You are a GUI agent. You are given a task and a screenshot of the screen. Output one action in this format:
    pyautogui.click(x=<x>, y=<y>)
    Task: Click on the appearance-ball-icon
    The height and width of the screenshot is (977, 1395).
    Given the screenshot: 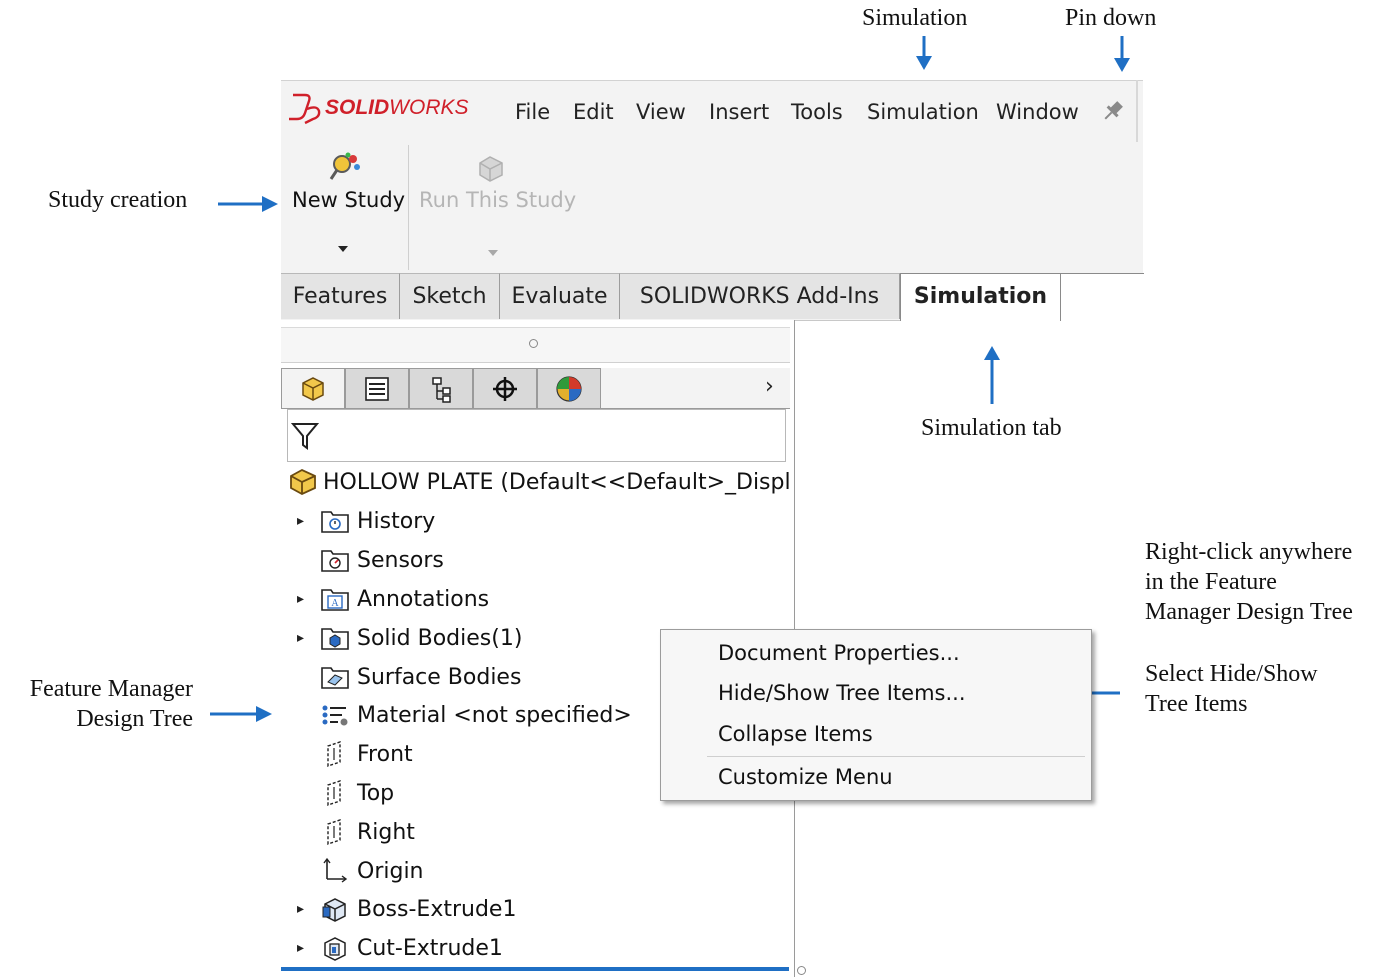 What is the action you would take?
    pyautogui.click(x=569, y=388)
    